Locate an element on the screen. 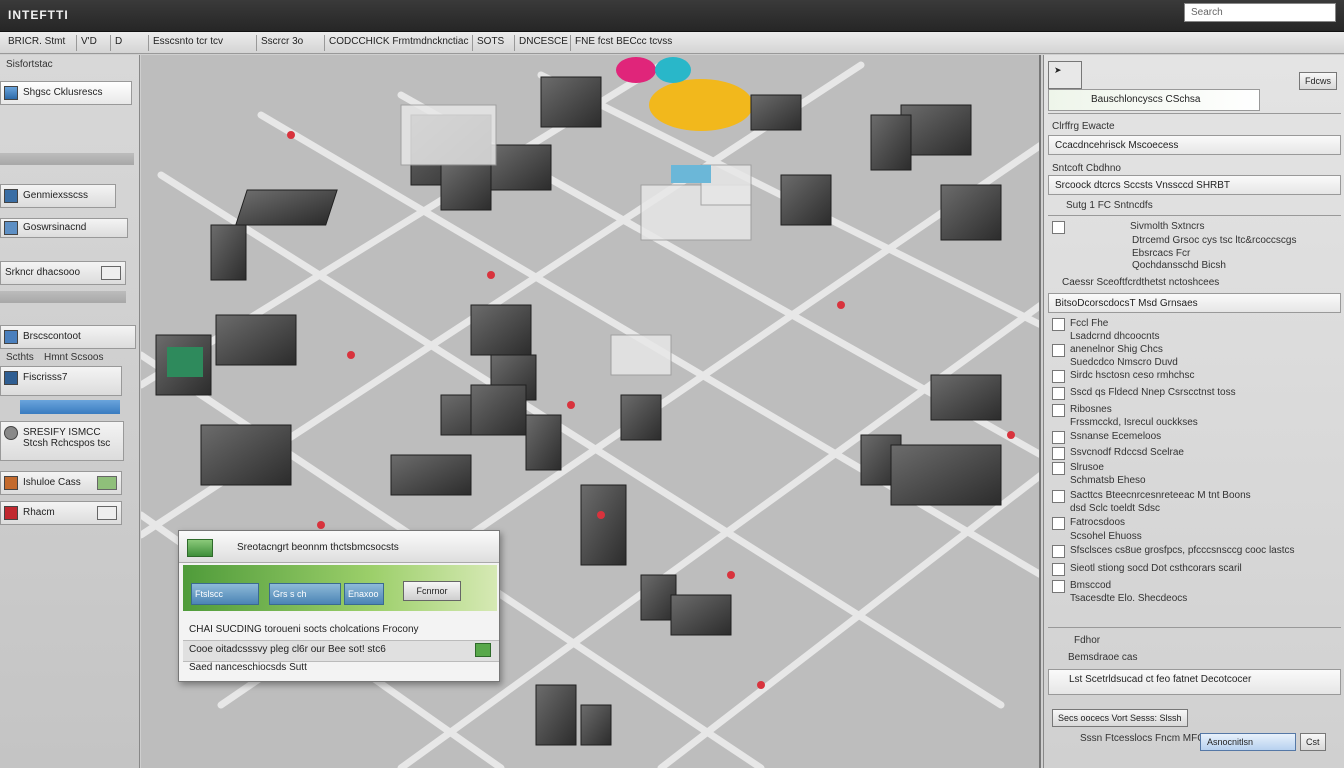 This screenshot has height=768, width=1344. description-line: Sivmolth Sxtncrs is located at coordinates (1167, 226).